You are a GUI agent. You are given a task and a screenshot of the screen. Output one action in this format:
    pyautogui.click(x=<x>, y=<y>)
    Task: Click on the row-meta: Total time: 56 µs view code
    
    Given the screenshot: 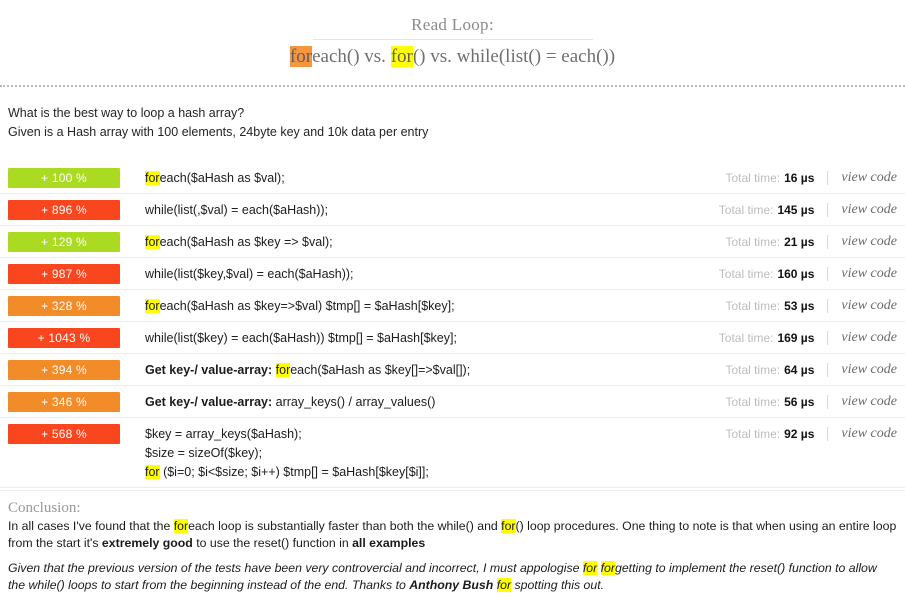 What is the action you would take?
    pyautogui.click(x=811, y=401)
    